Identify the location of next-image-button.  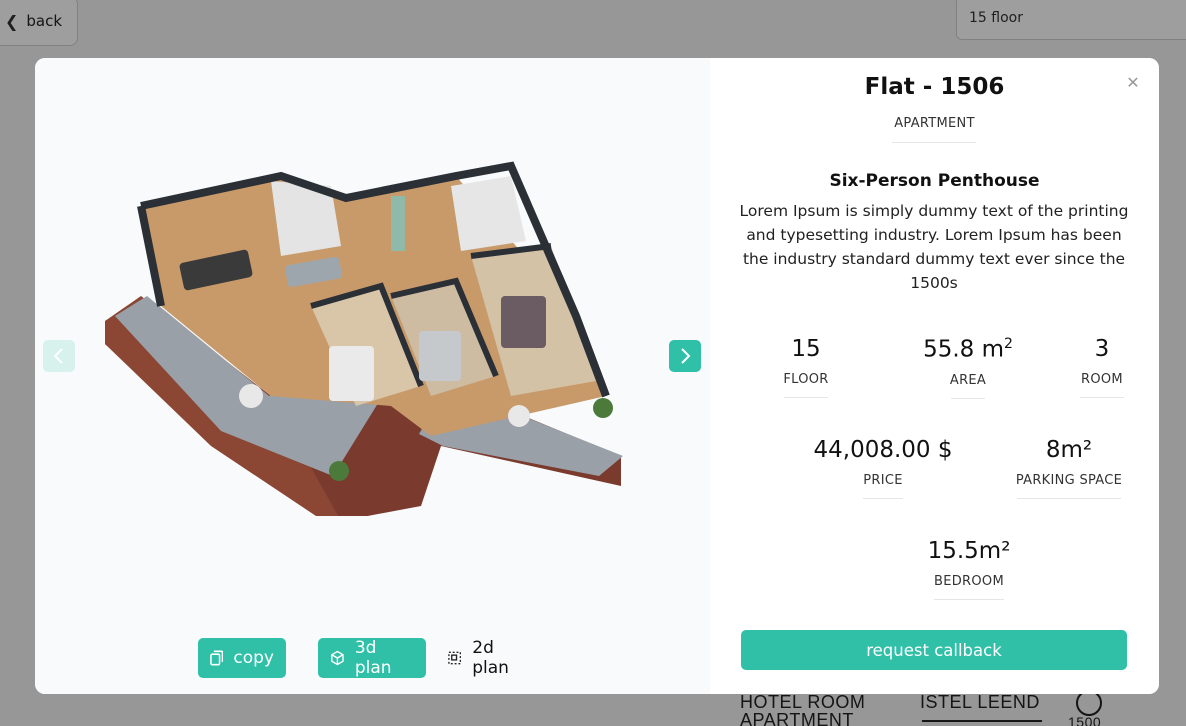
(685, 356).